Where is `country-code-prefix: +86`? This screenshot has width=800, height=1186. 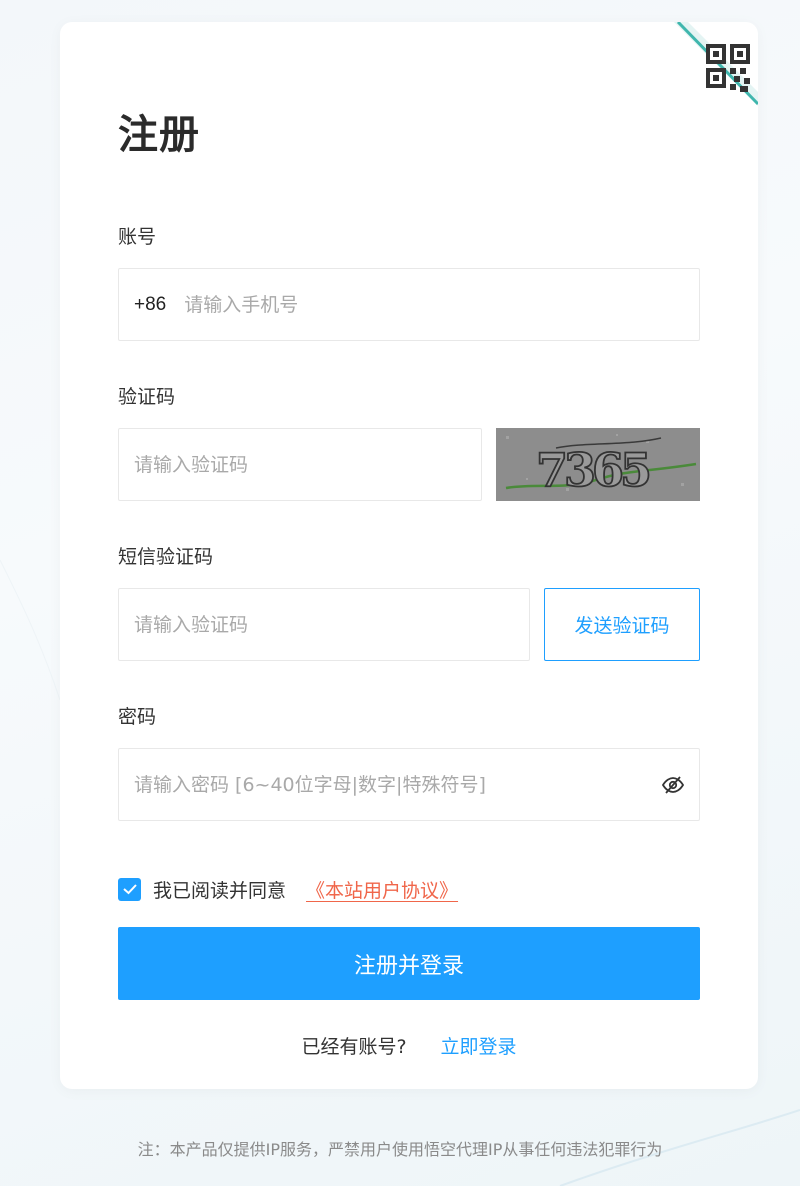 country-code-prefix: +86 is located at coordinates (150, 305).